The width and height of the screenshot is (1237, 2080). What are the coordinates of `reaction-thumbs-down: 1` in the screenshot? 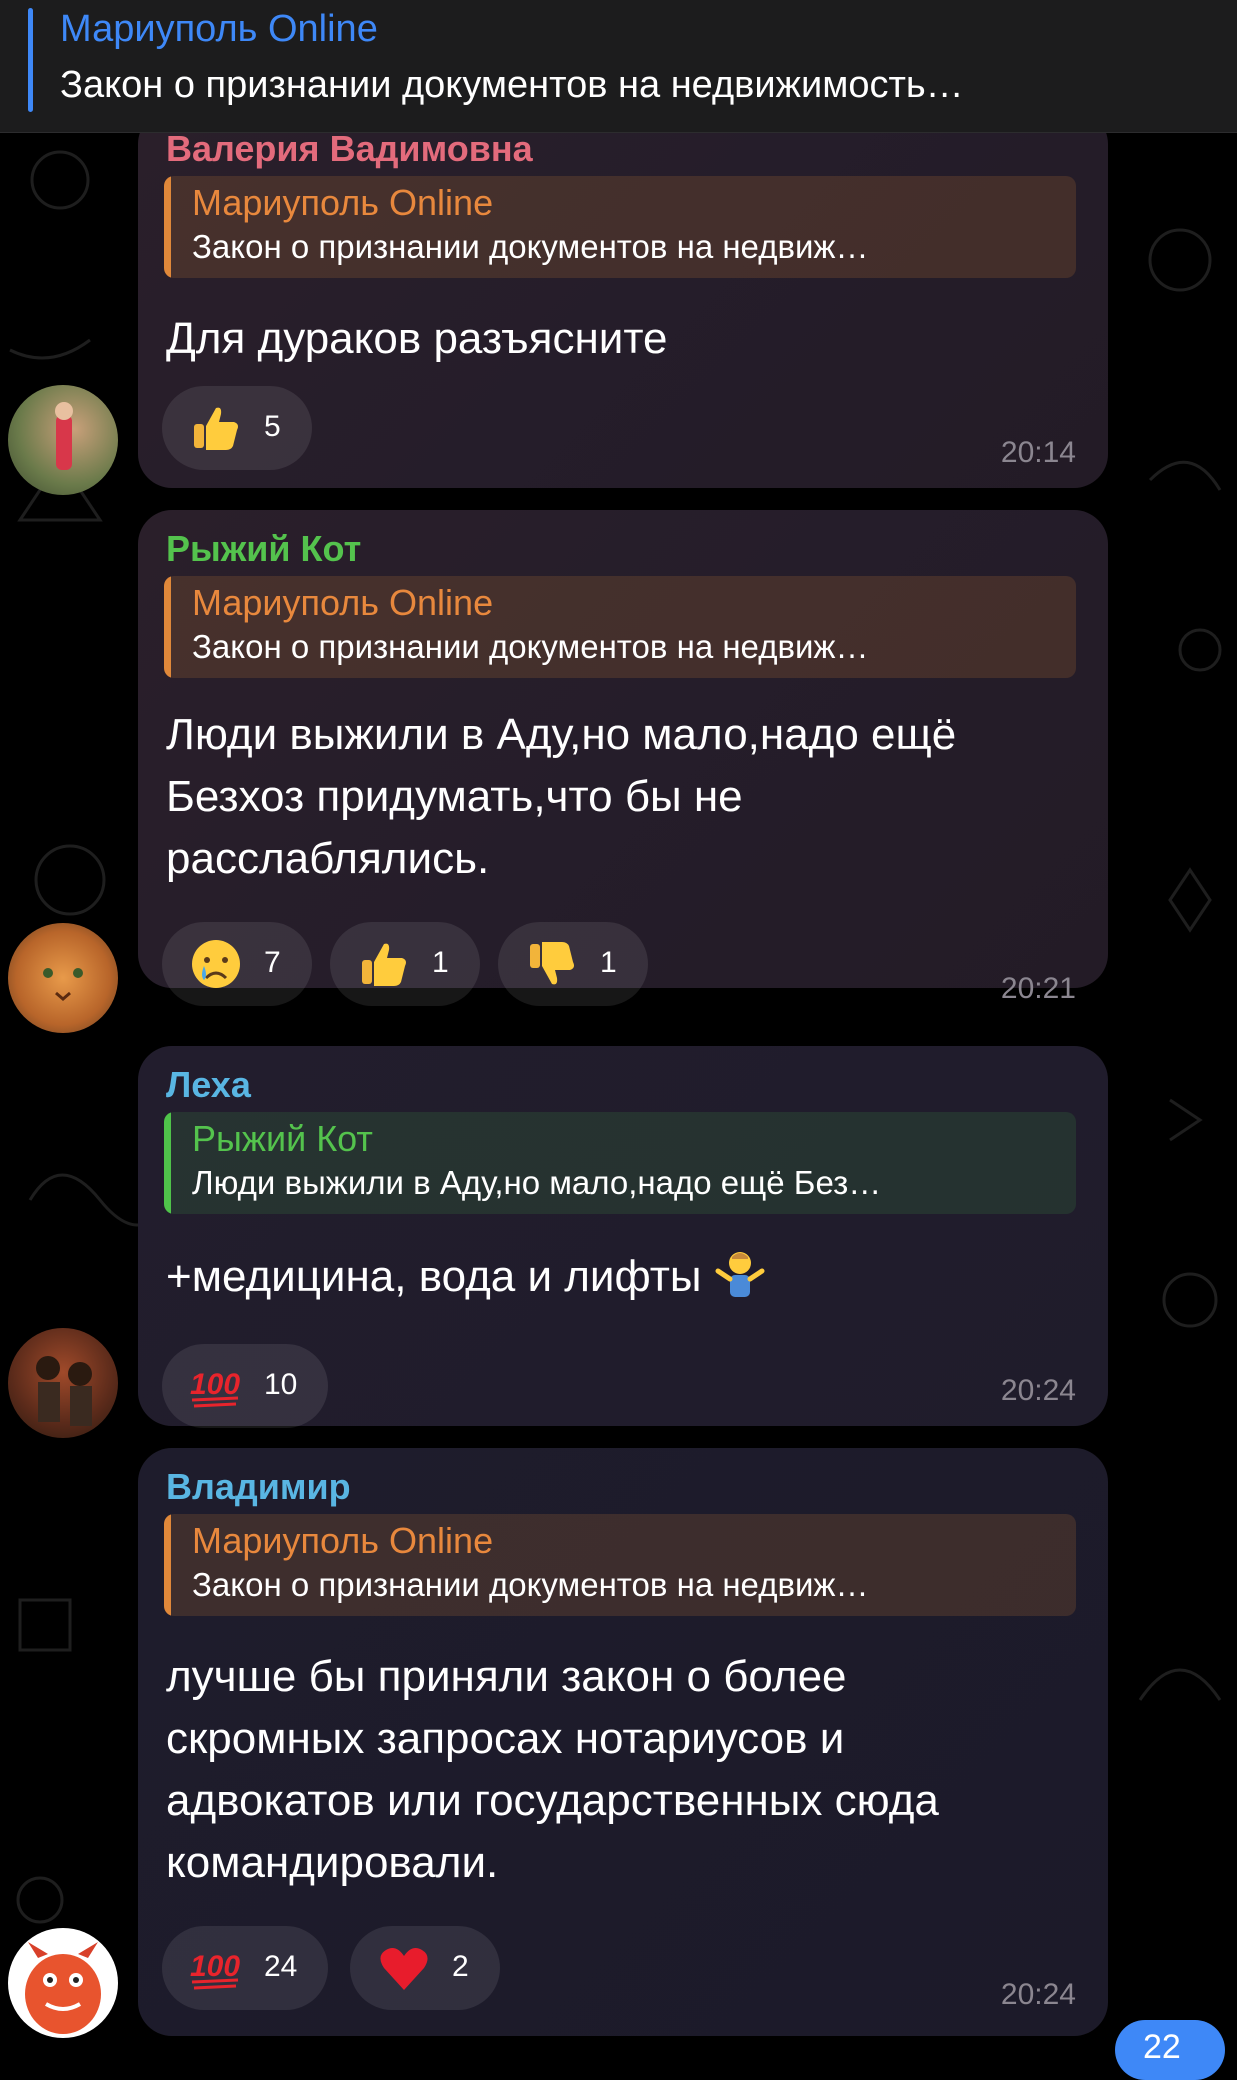 It's located at (573, 964).